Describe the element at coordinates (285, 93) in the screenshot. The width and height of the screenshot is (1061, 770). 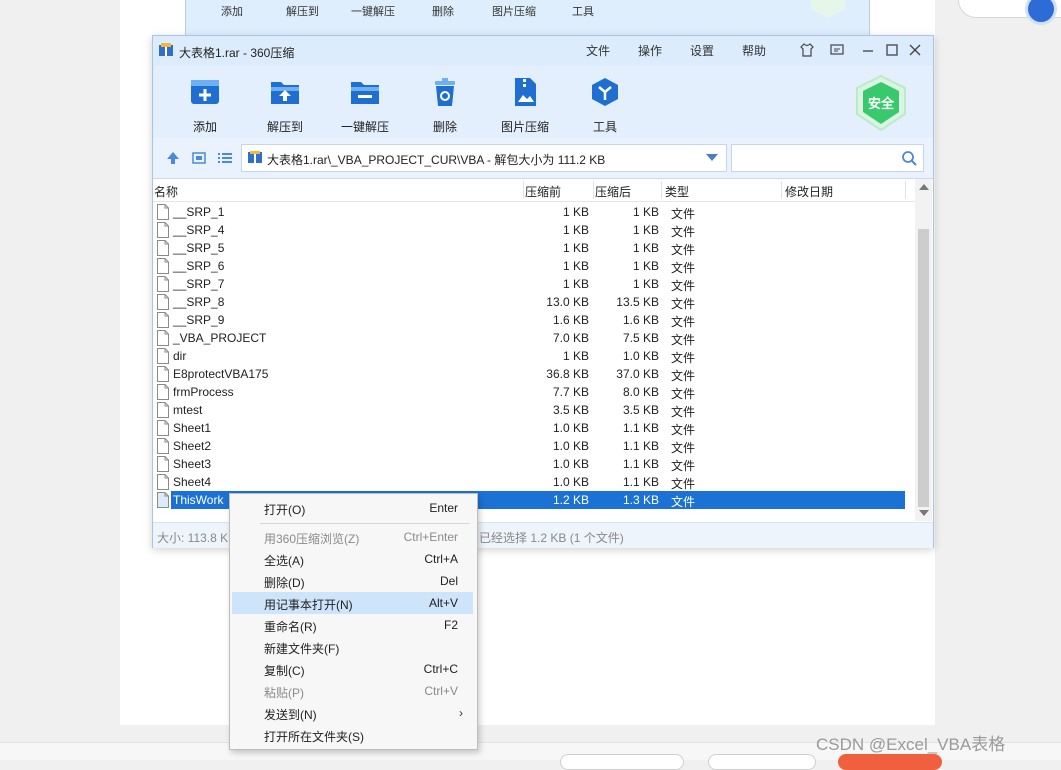
I see `extract-to-icon` at that location.